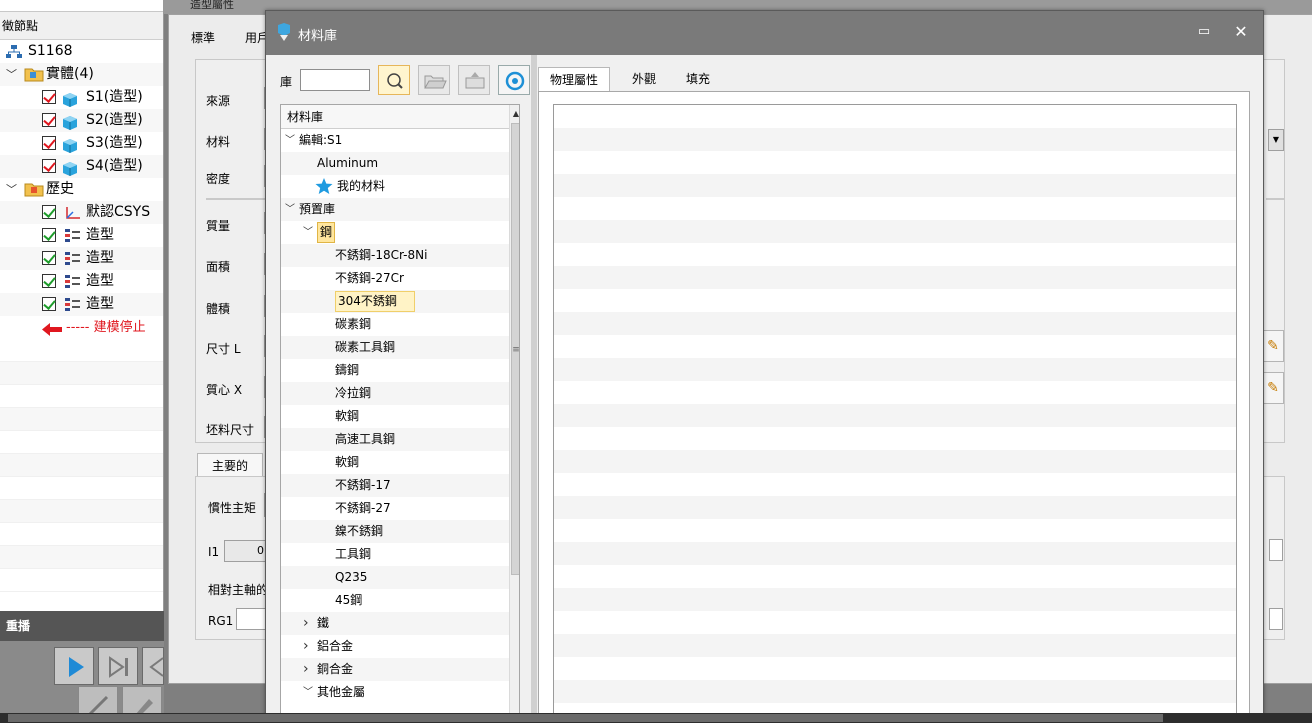 The width and height of the screenshot is (1312, 723). Describe the element at coordinates (203, 37) in the screenshot. I see `tab-standard: 標準` at that location.